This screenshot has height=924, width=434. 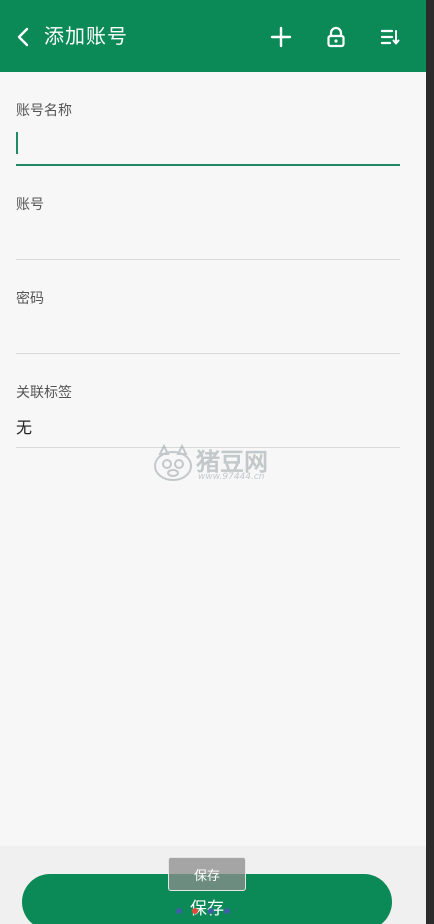 What do you see at coordinates (208, 401) in the screenshot?
I see `related-tag-field: 关联标签 无` at bounding box center [208, 401].